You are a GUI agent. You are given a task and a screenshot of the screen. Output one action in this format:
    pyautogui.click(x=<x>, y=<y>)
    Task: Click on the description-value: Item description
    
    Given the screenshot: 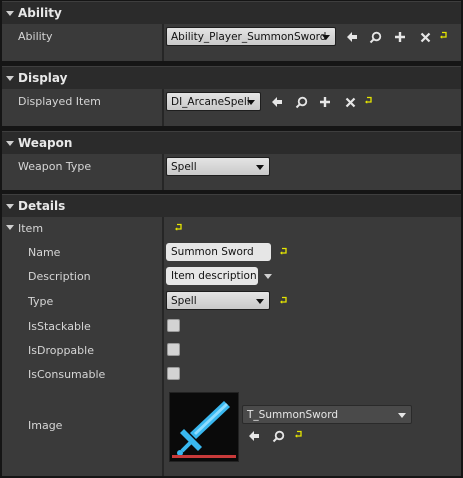 What is the action you would take?
    pyautogui.click(x=214, y=276)
    